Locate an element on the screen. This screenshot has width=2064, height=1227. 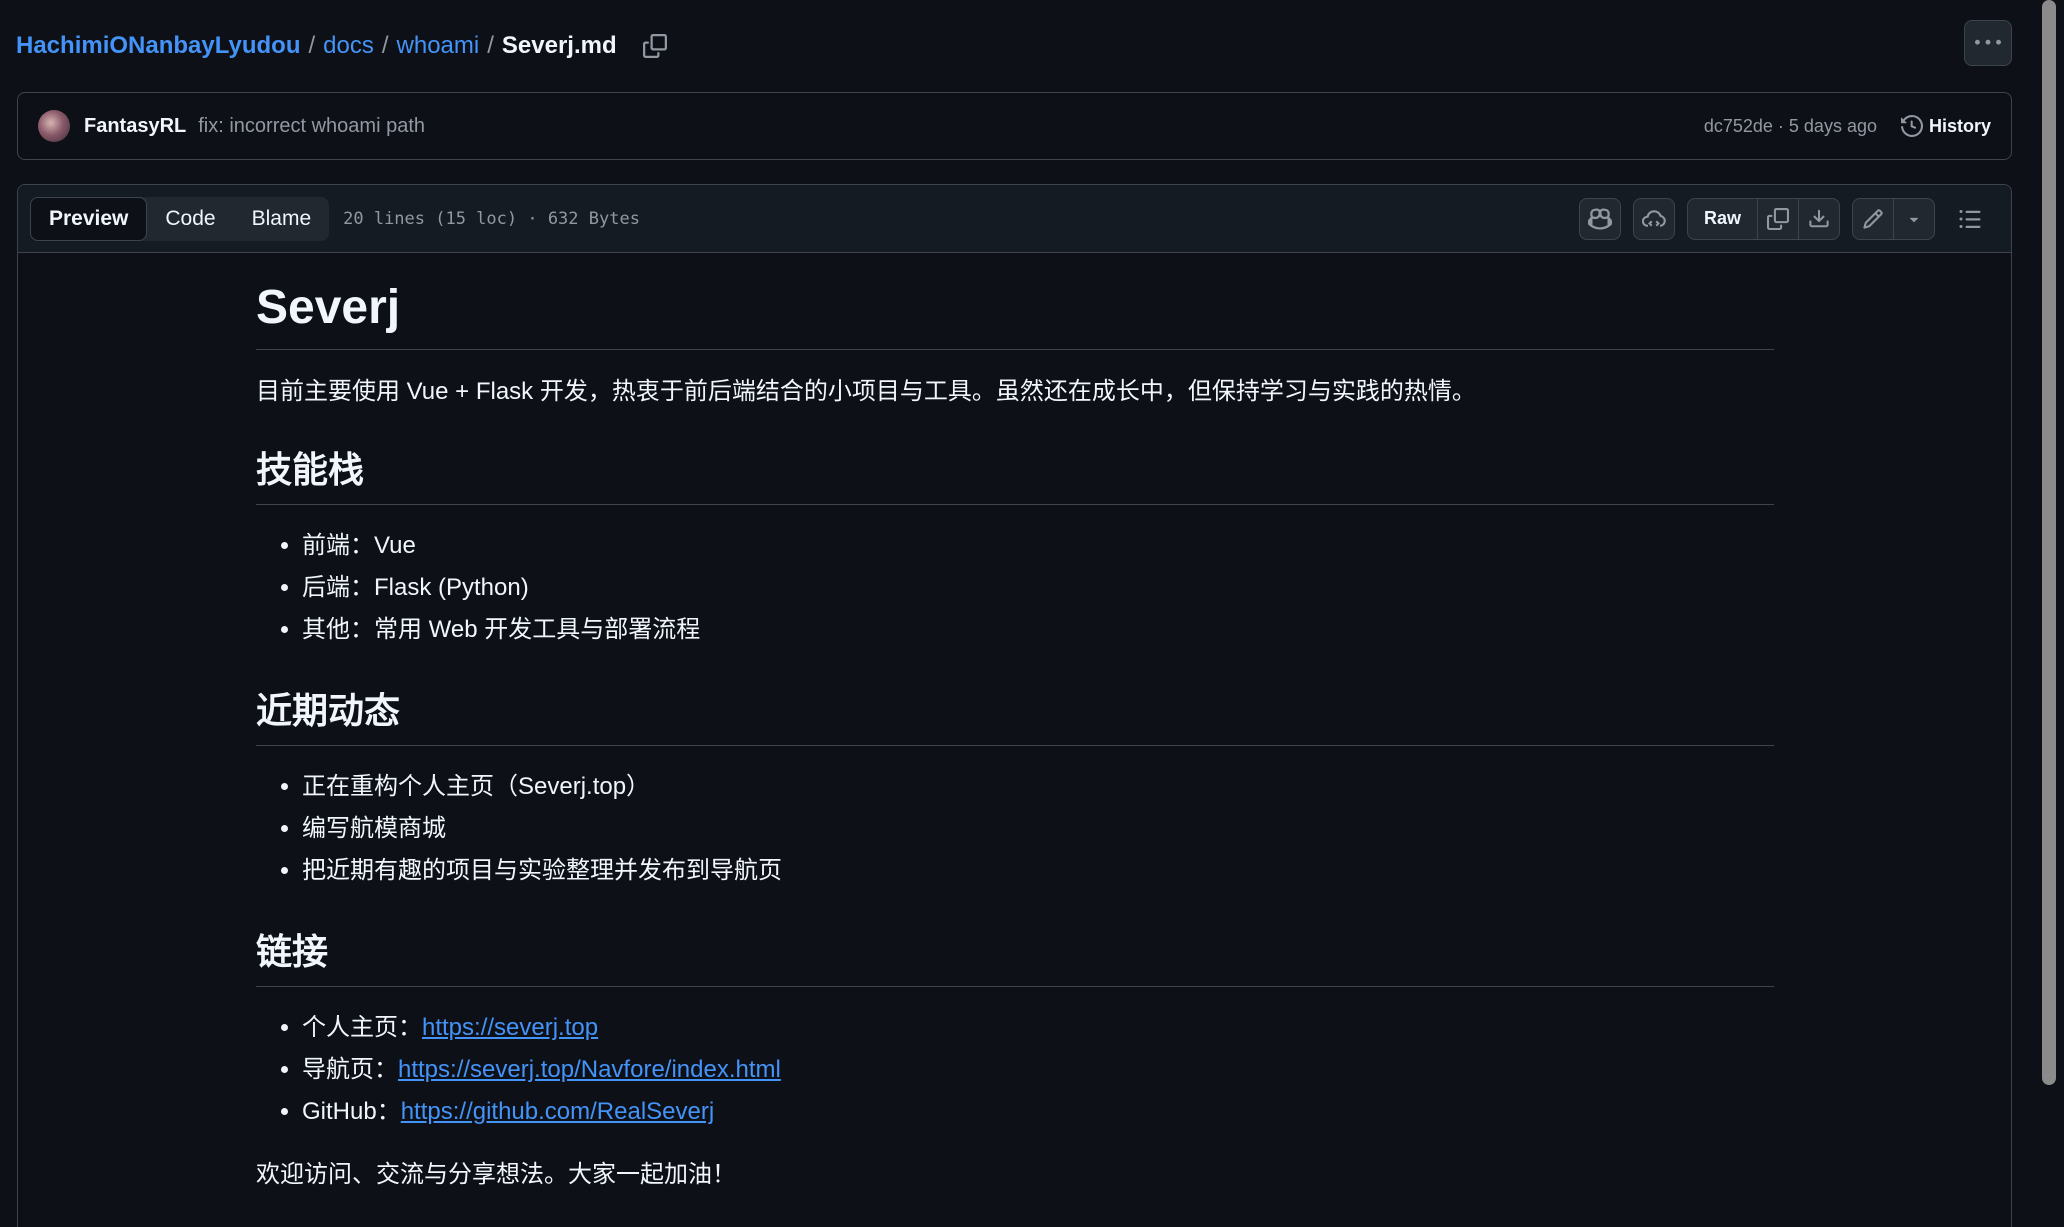
download-icon is located at coordinates (1819, 218).